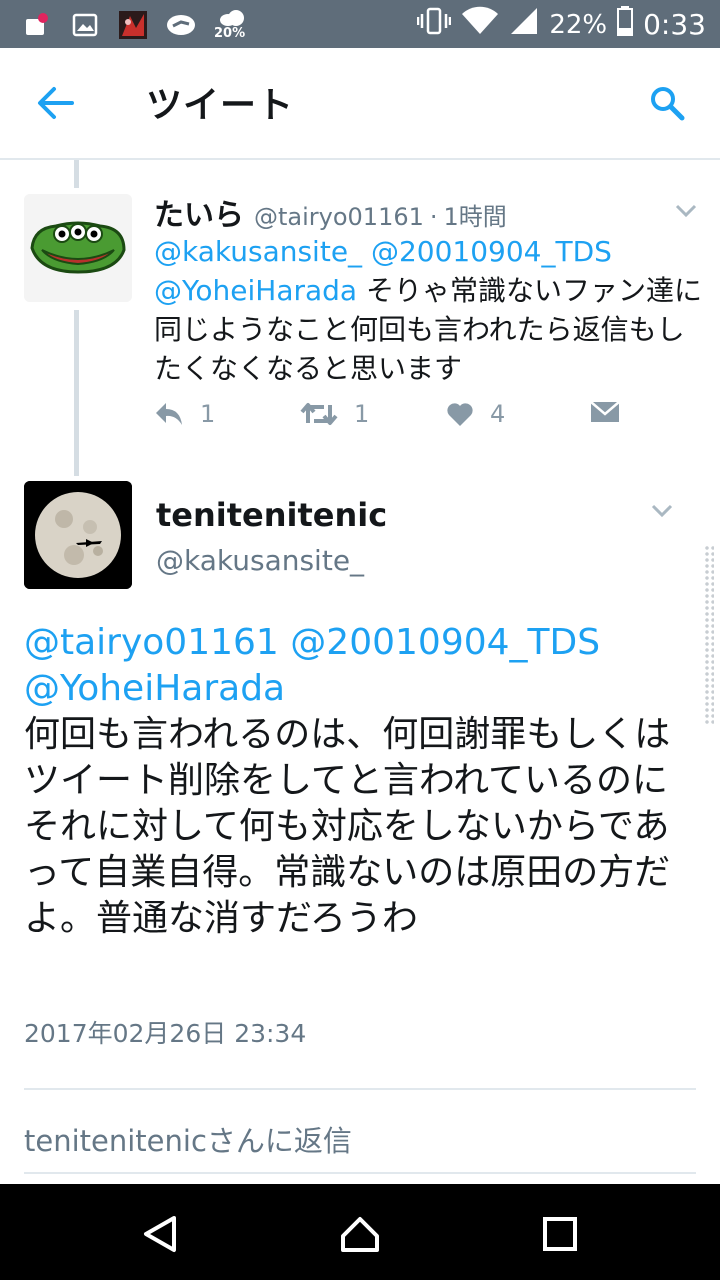 This screenshot has height=1280, width=720. I want to click on tweet-time: 1時間, so click(475, 217).